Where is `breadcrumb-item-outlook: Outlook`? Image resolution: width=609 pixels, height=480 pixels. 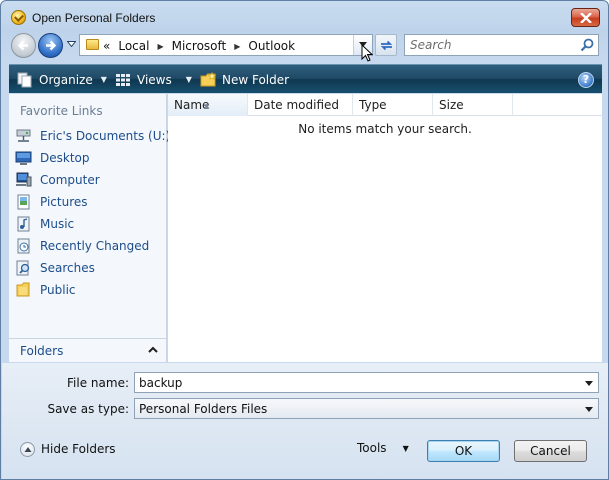
breadcrumb-item-outlook: Outlook is located at coordinates (271, 46).